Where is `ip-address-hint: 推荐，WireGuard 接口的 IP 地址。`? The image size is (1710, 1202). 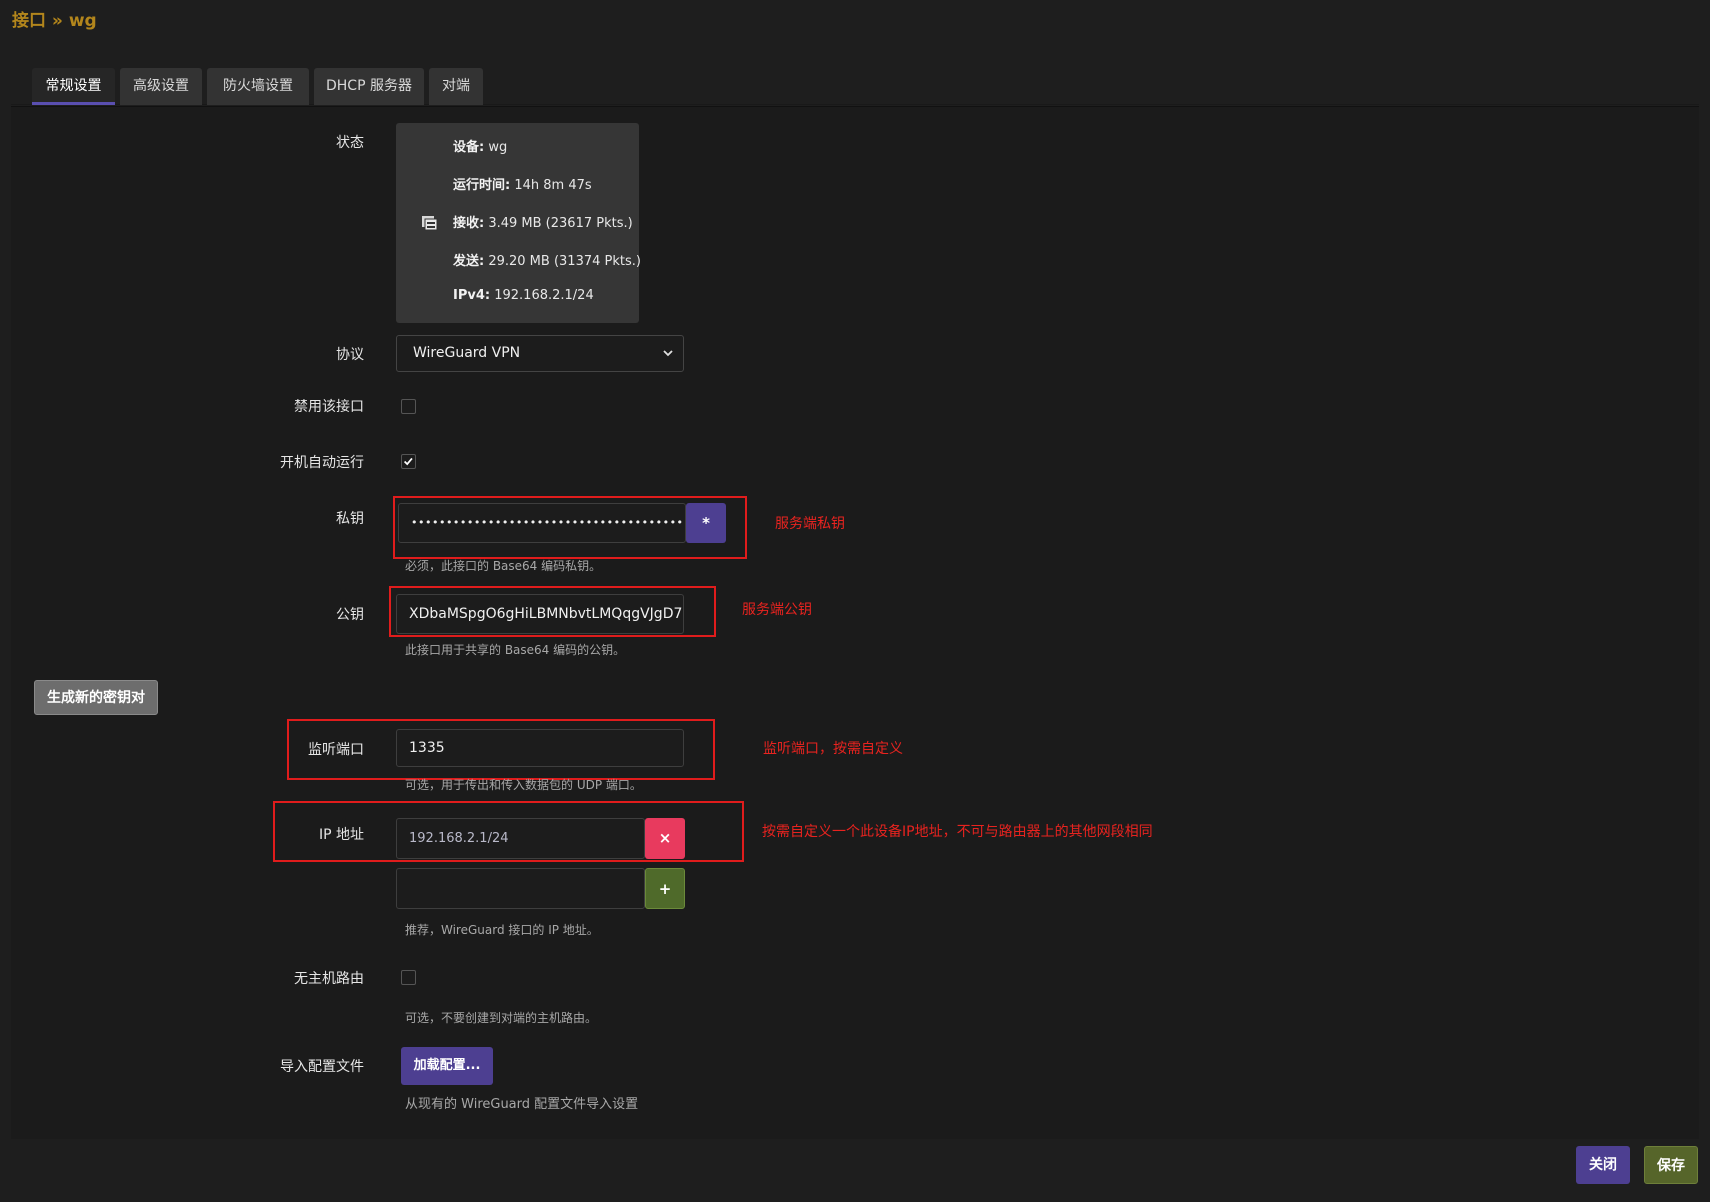 ip-address-hint: 推荐，WireGuard 接口的 IP 地址。 is located at coordinates (502, 930).